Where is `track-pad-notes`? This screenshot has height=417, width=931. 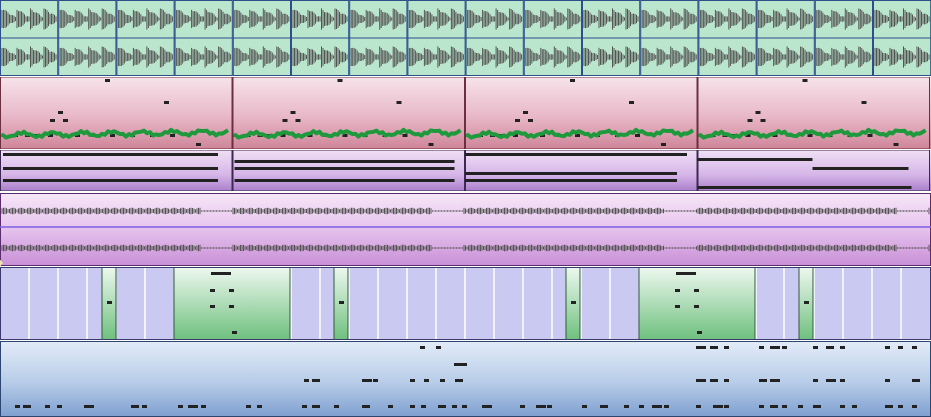
track-pad-notes is located at coordinates (465, 170).